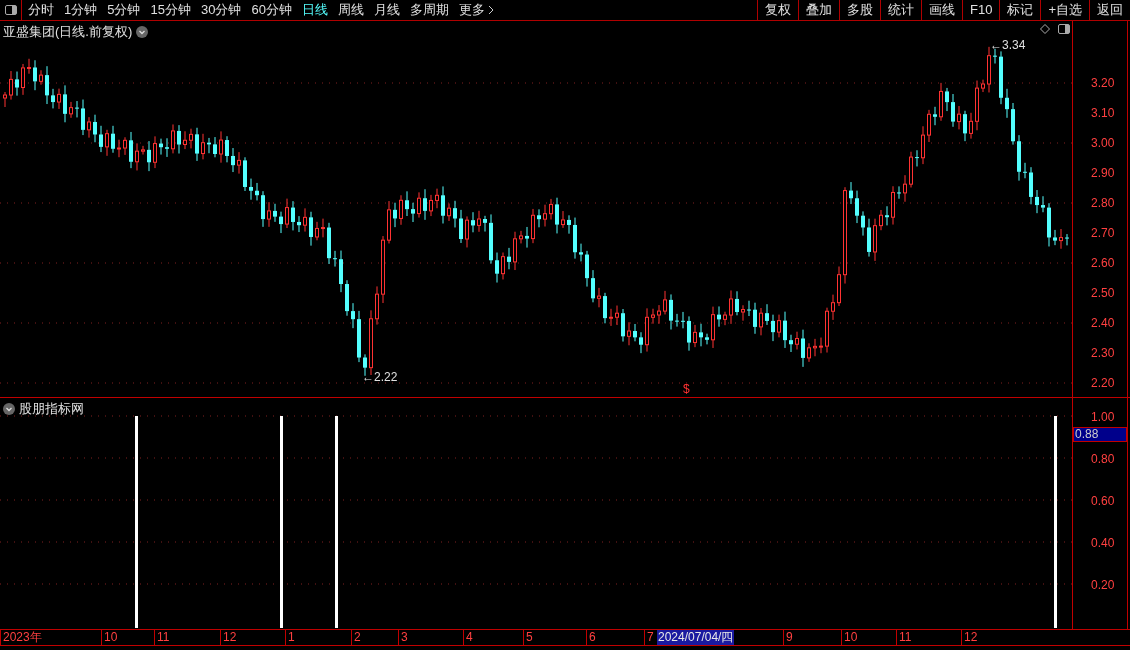 The image size is (1130, 650). What do you see at coordinates (271, 10) in the screenshot?
I see `period-tab: 60分钟` at bounding box center [271, 10].